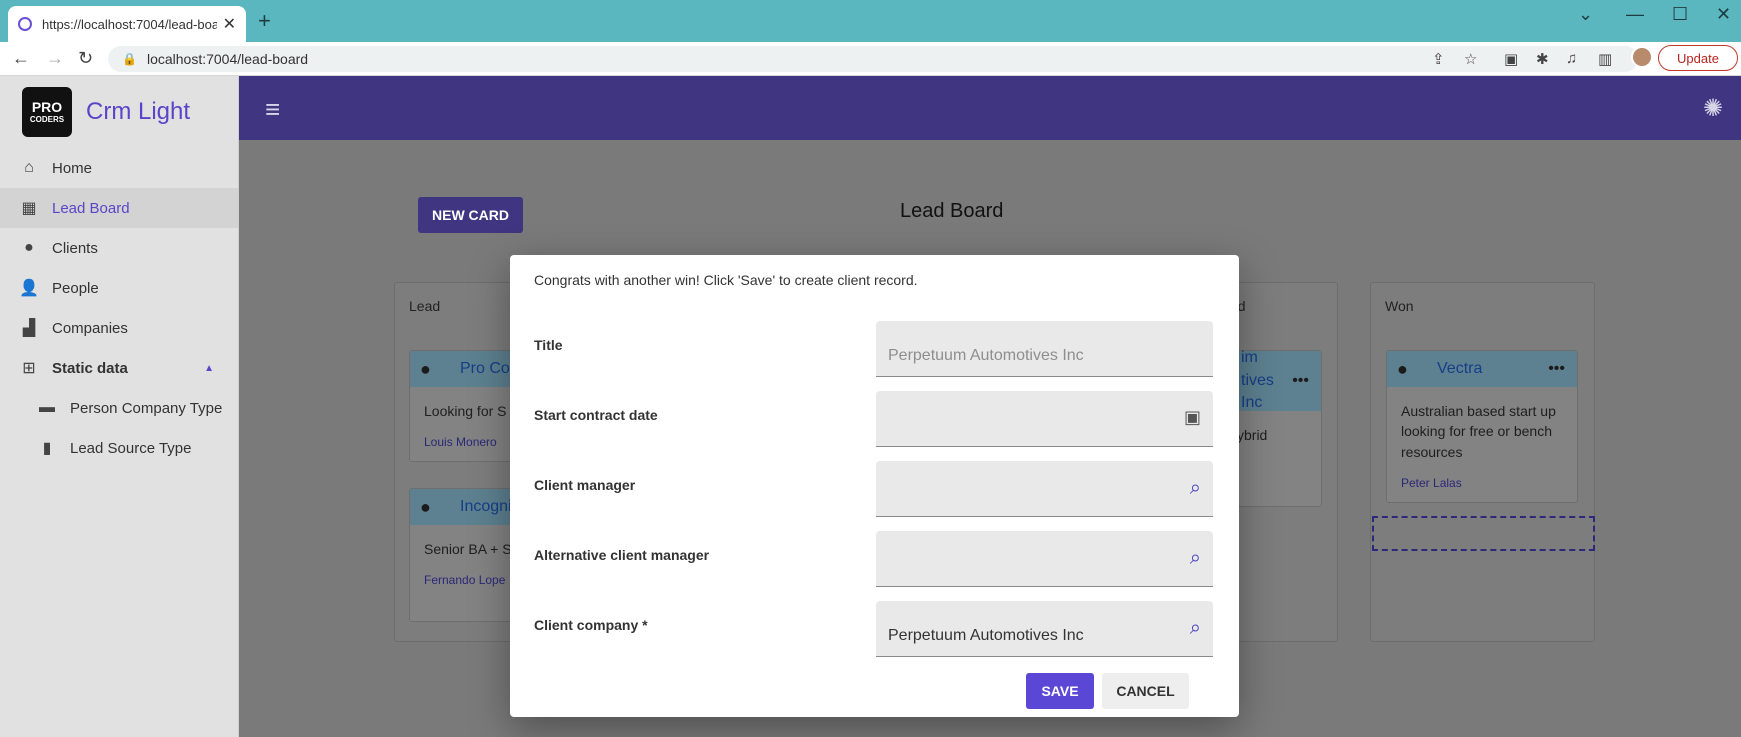  I want to click on sidebar-item-static-data: ⊞ Static data ▲, so click(119, 368).